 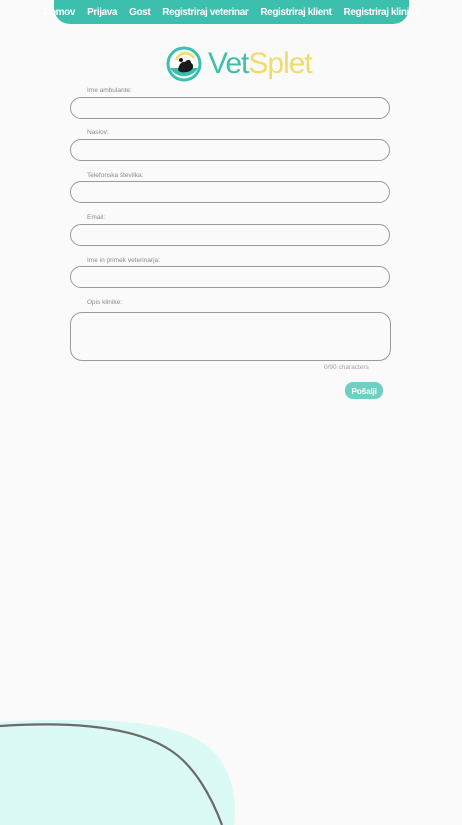 I want to click on nav-register-vet: Registriraj veterinar, so click(x=205, y=12).